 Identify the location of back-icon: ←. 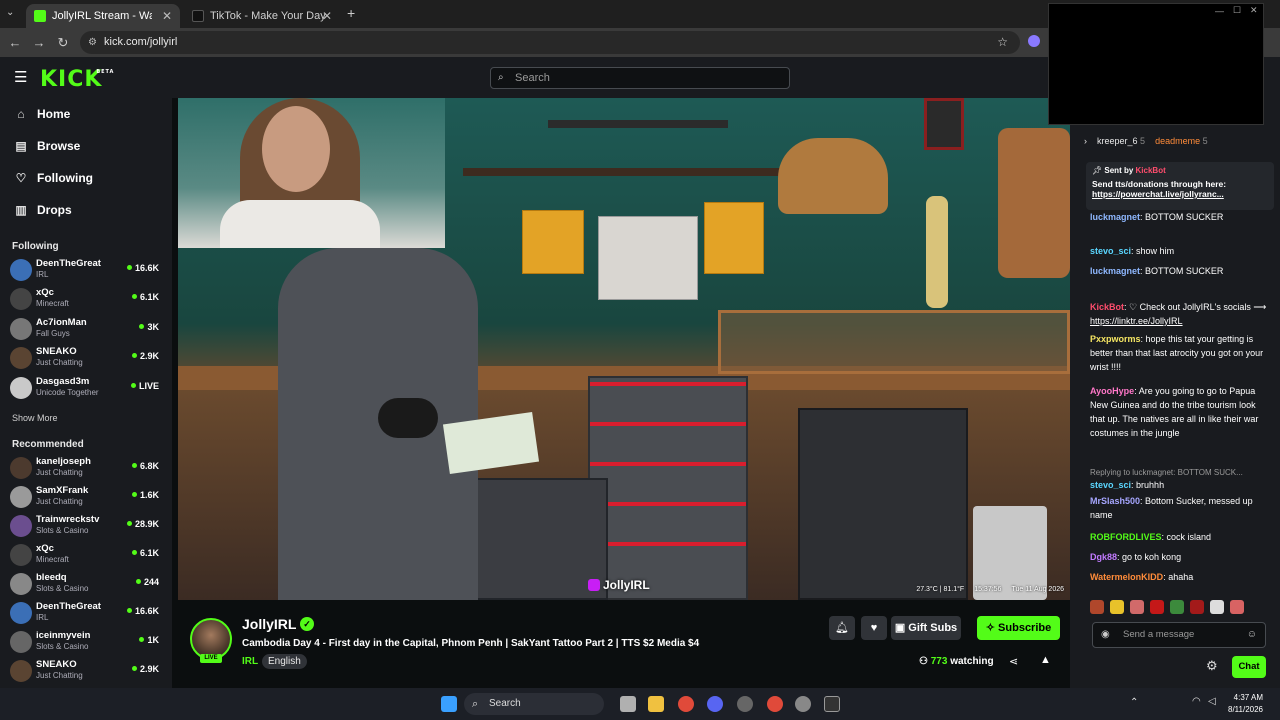
(15, 43).